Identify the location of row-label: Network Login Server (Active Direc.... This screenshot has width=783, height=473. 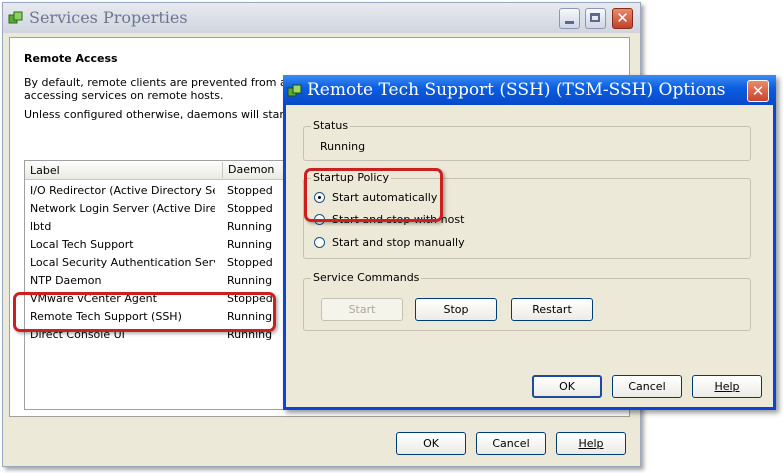
(122, 208).